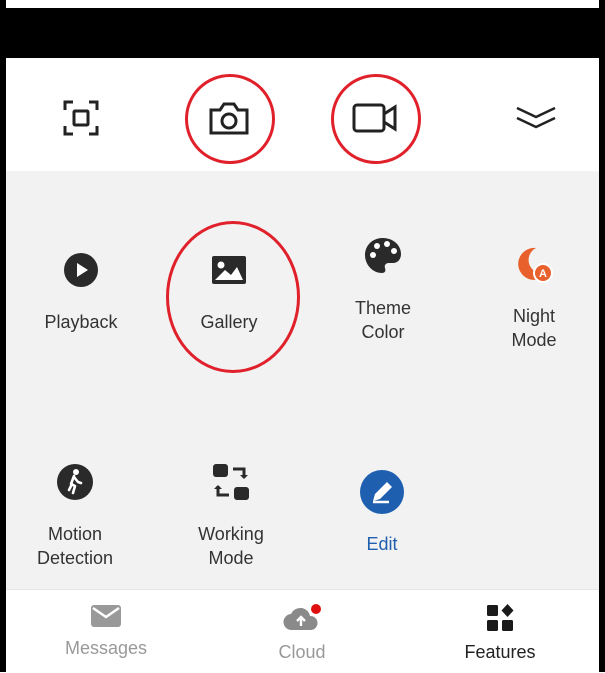  I want to click on svg-text: A, so click(543, 274).